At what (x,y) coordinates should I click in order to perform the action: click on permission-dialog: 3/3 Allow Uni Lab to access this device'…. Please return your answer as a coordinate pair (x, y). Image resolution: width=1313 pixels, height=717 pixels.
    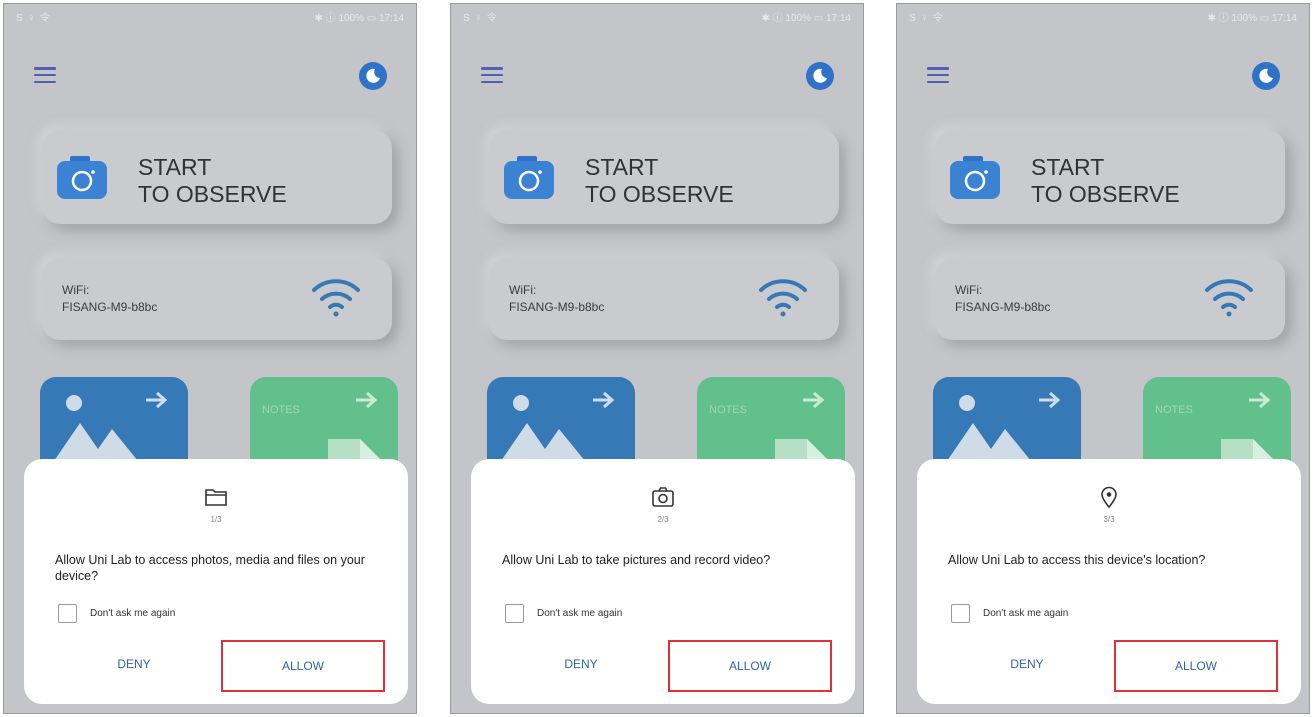
    Looking at the image, I should click on (1109, 581).